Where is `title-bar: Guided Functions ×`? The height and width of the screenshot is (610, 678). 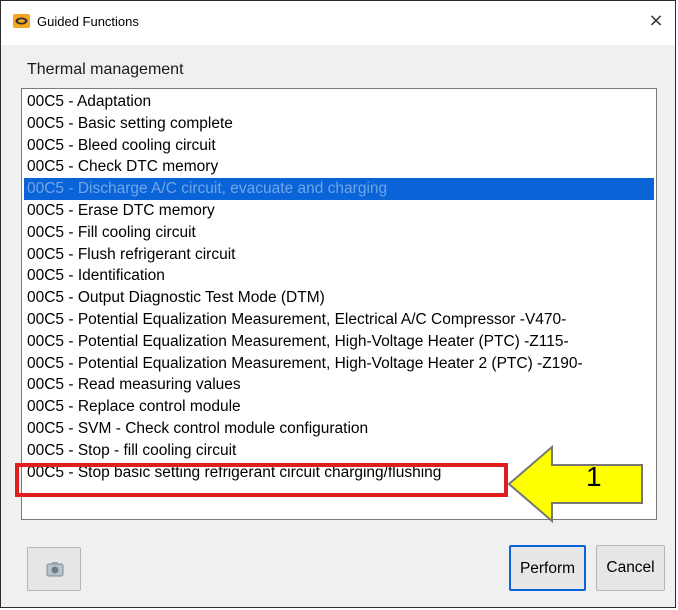
title-bar: Guided Functions × is located at coordinates (338, 23).